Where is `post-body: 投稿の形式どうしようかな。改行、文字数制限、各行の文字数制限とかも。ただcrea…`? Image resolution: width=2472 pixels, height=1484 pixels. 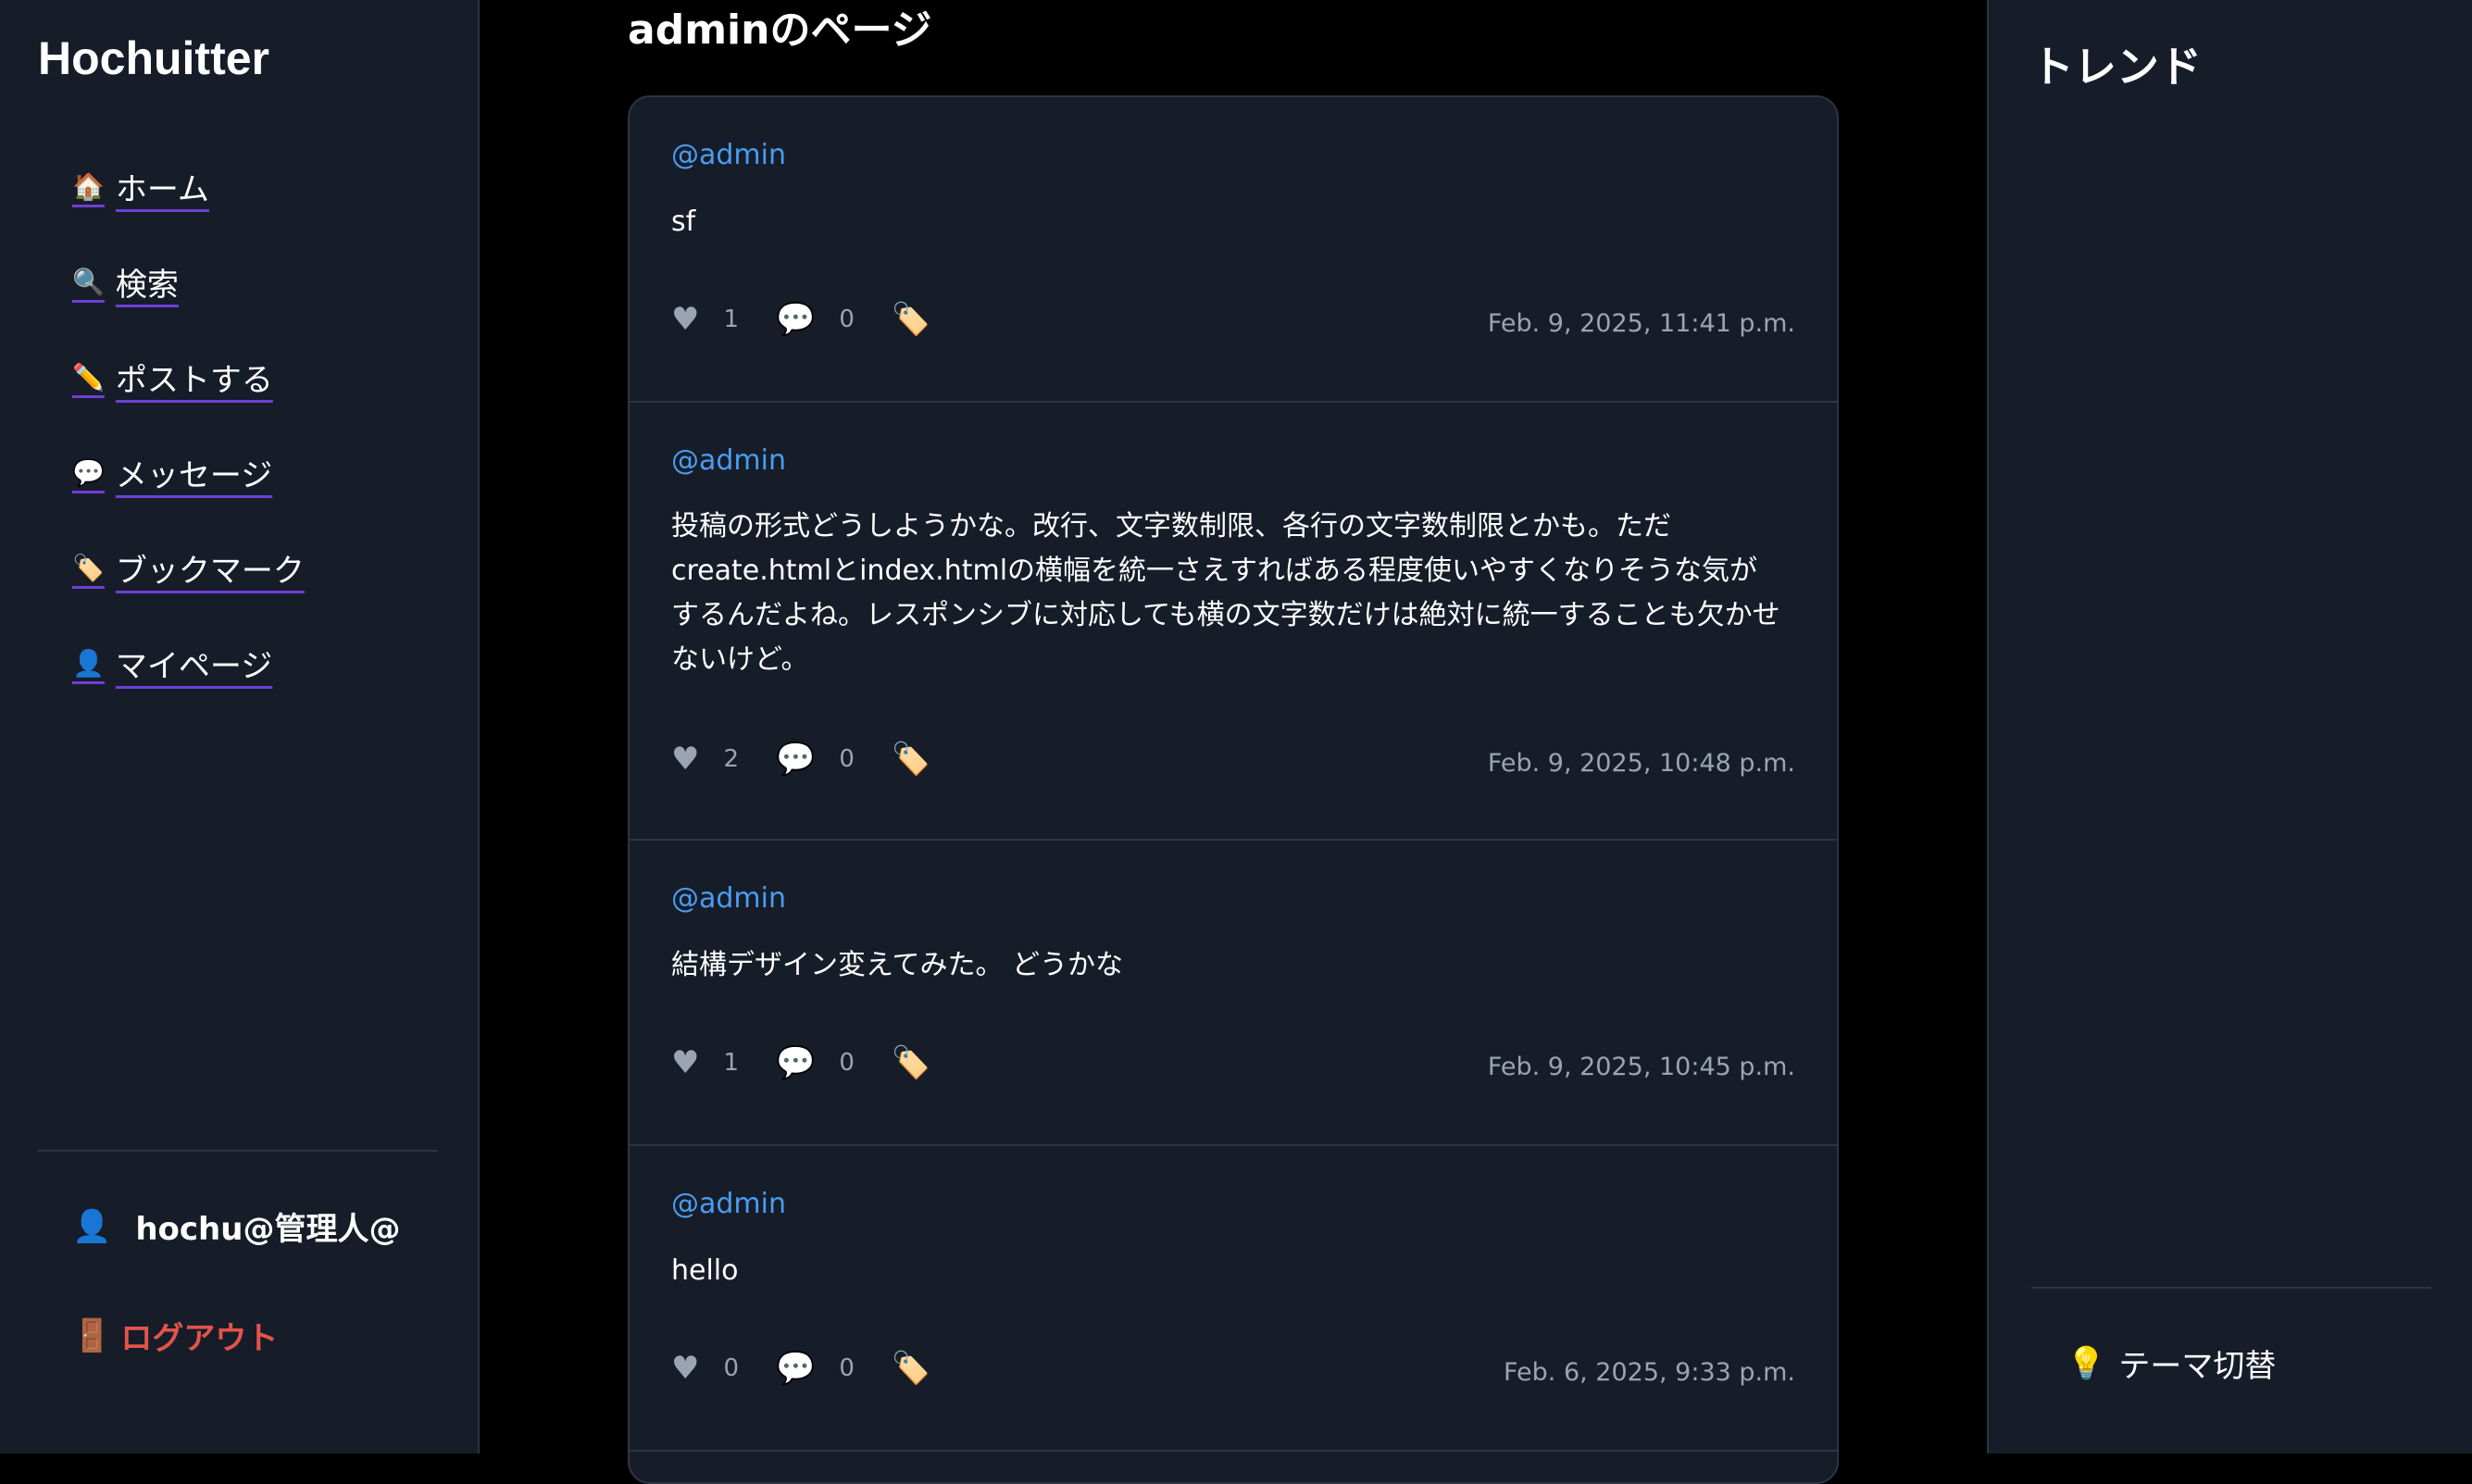 post-body: 投稿の形式どうしようかな。改行、文字数制限、各行の文字数制限とかも。ただcrea… is located at coordinates (1226, 593).